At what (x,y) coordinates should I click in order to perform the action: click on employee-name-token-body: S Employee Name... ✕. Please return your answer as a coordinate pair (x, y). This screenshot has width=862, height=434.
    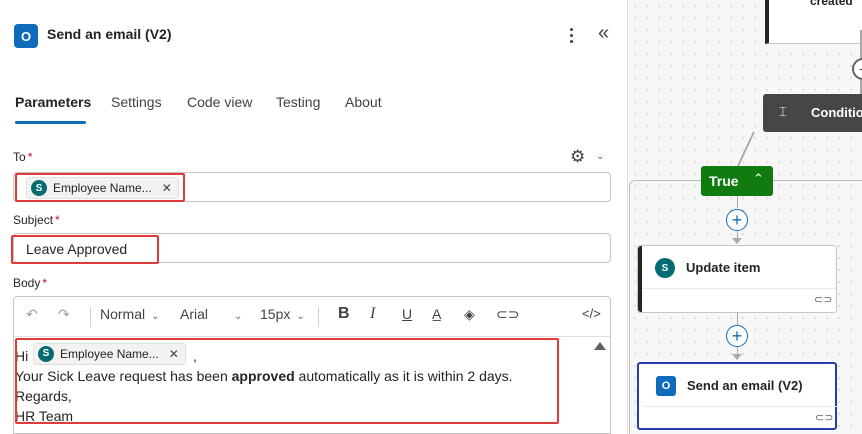
    Looking at the image, I should click on (109, 354).